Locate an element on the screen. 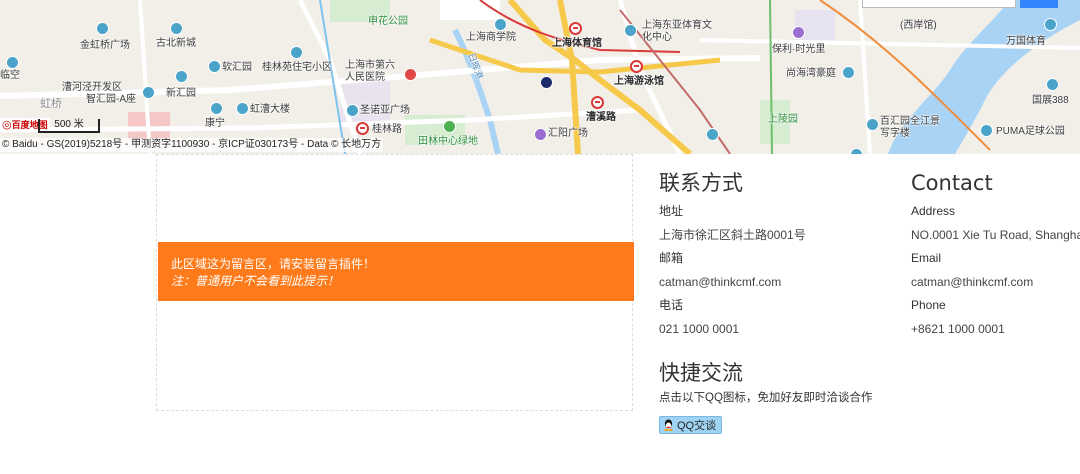 This screenshot has width=1080, height=474. map-label: 漕河泾开发区 is located at coordinates (92, 87).